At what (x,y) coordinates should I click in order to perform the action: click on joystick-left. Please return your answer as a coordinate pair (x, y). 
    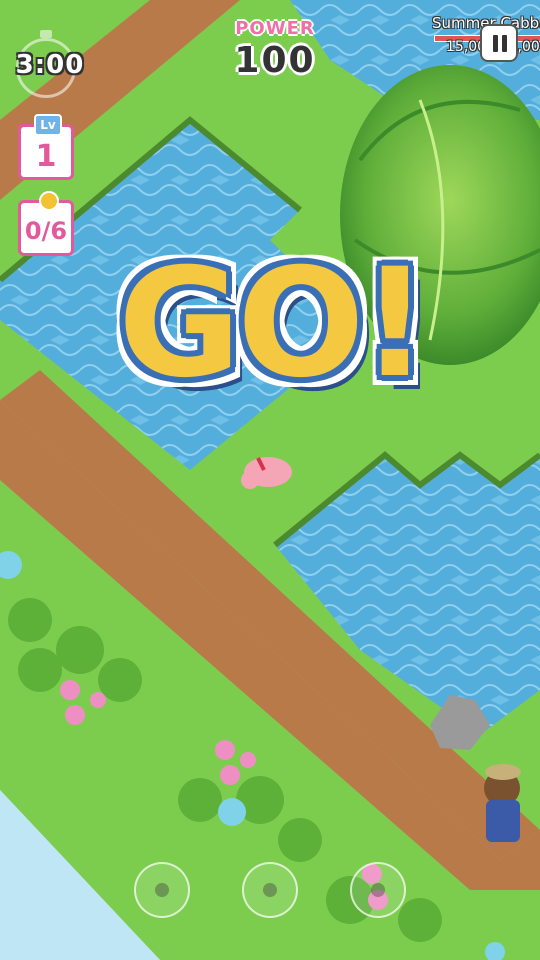
    Looking at the image, I should click on (162, 890).